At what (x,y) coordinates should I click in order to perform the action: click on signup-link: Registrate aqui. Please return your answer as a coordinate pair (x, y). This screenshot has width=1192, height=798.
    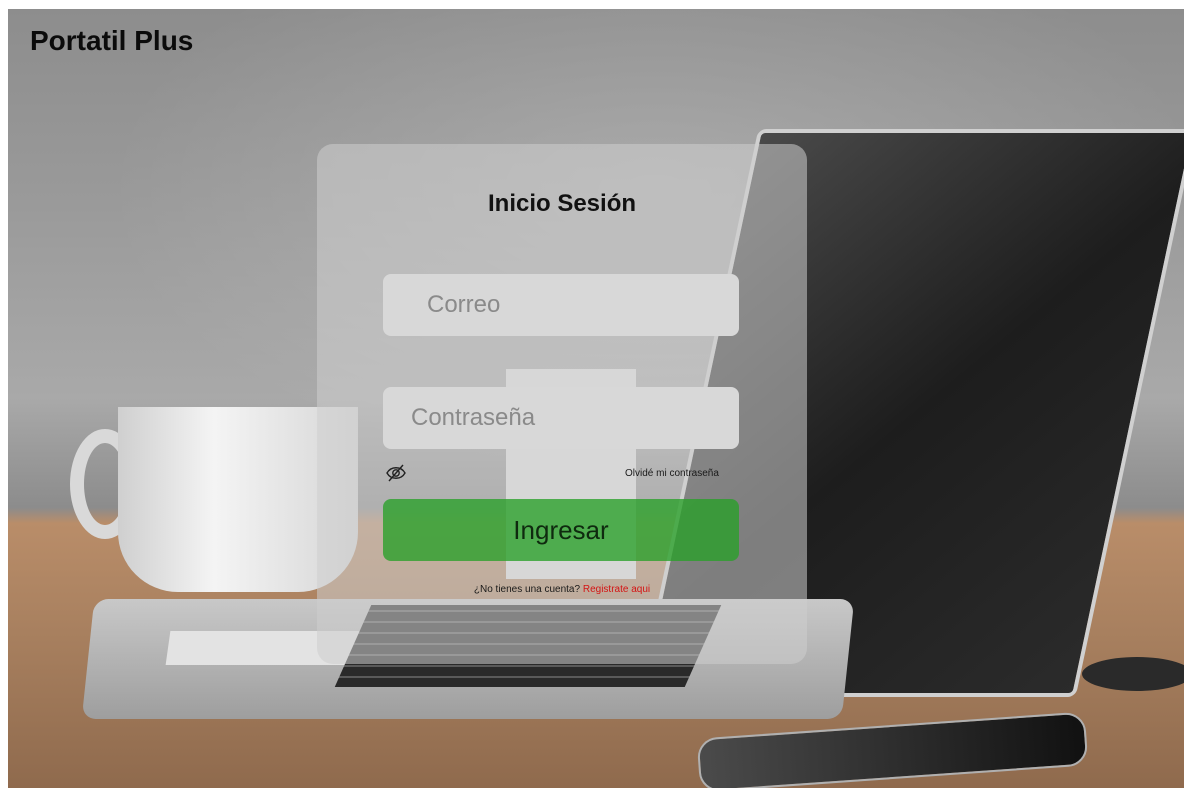
    Looking at the image, I should click on (616, 589).